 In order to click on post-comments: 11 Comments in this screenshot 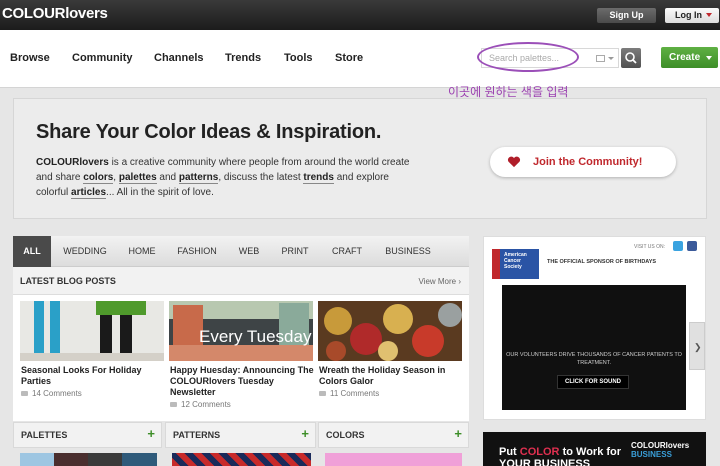, I will do `click(349, 393)`.